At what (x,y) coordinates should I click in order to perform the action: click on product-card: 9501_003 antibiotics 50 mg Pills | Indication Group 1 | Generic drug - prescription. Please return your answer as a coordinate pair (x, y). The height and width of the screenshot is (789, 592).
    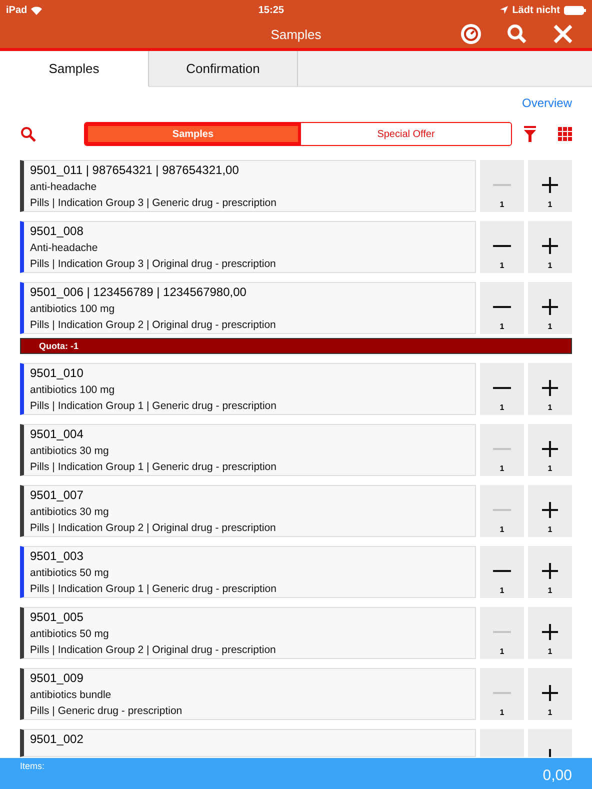
    Looking at the image, I should click on (248, 572).